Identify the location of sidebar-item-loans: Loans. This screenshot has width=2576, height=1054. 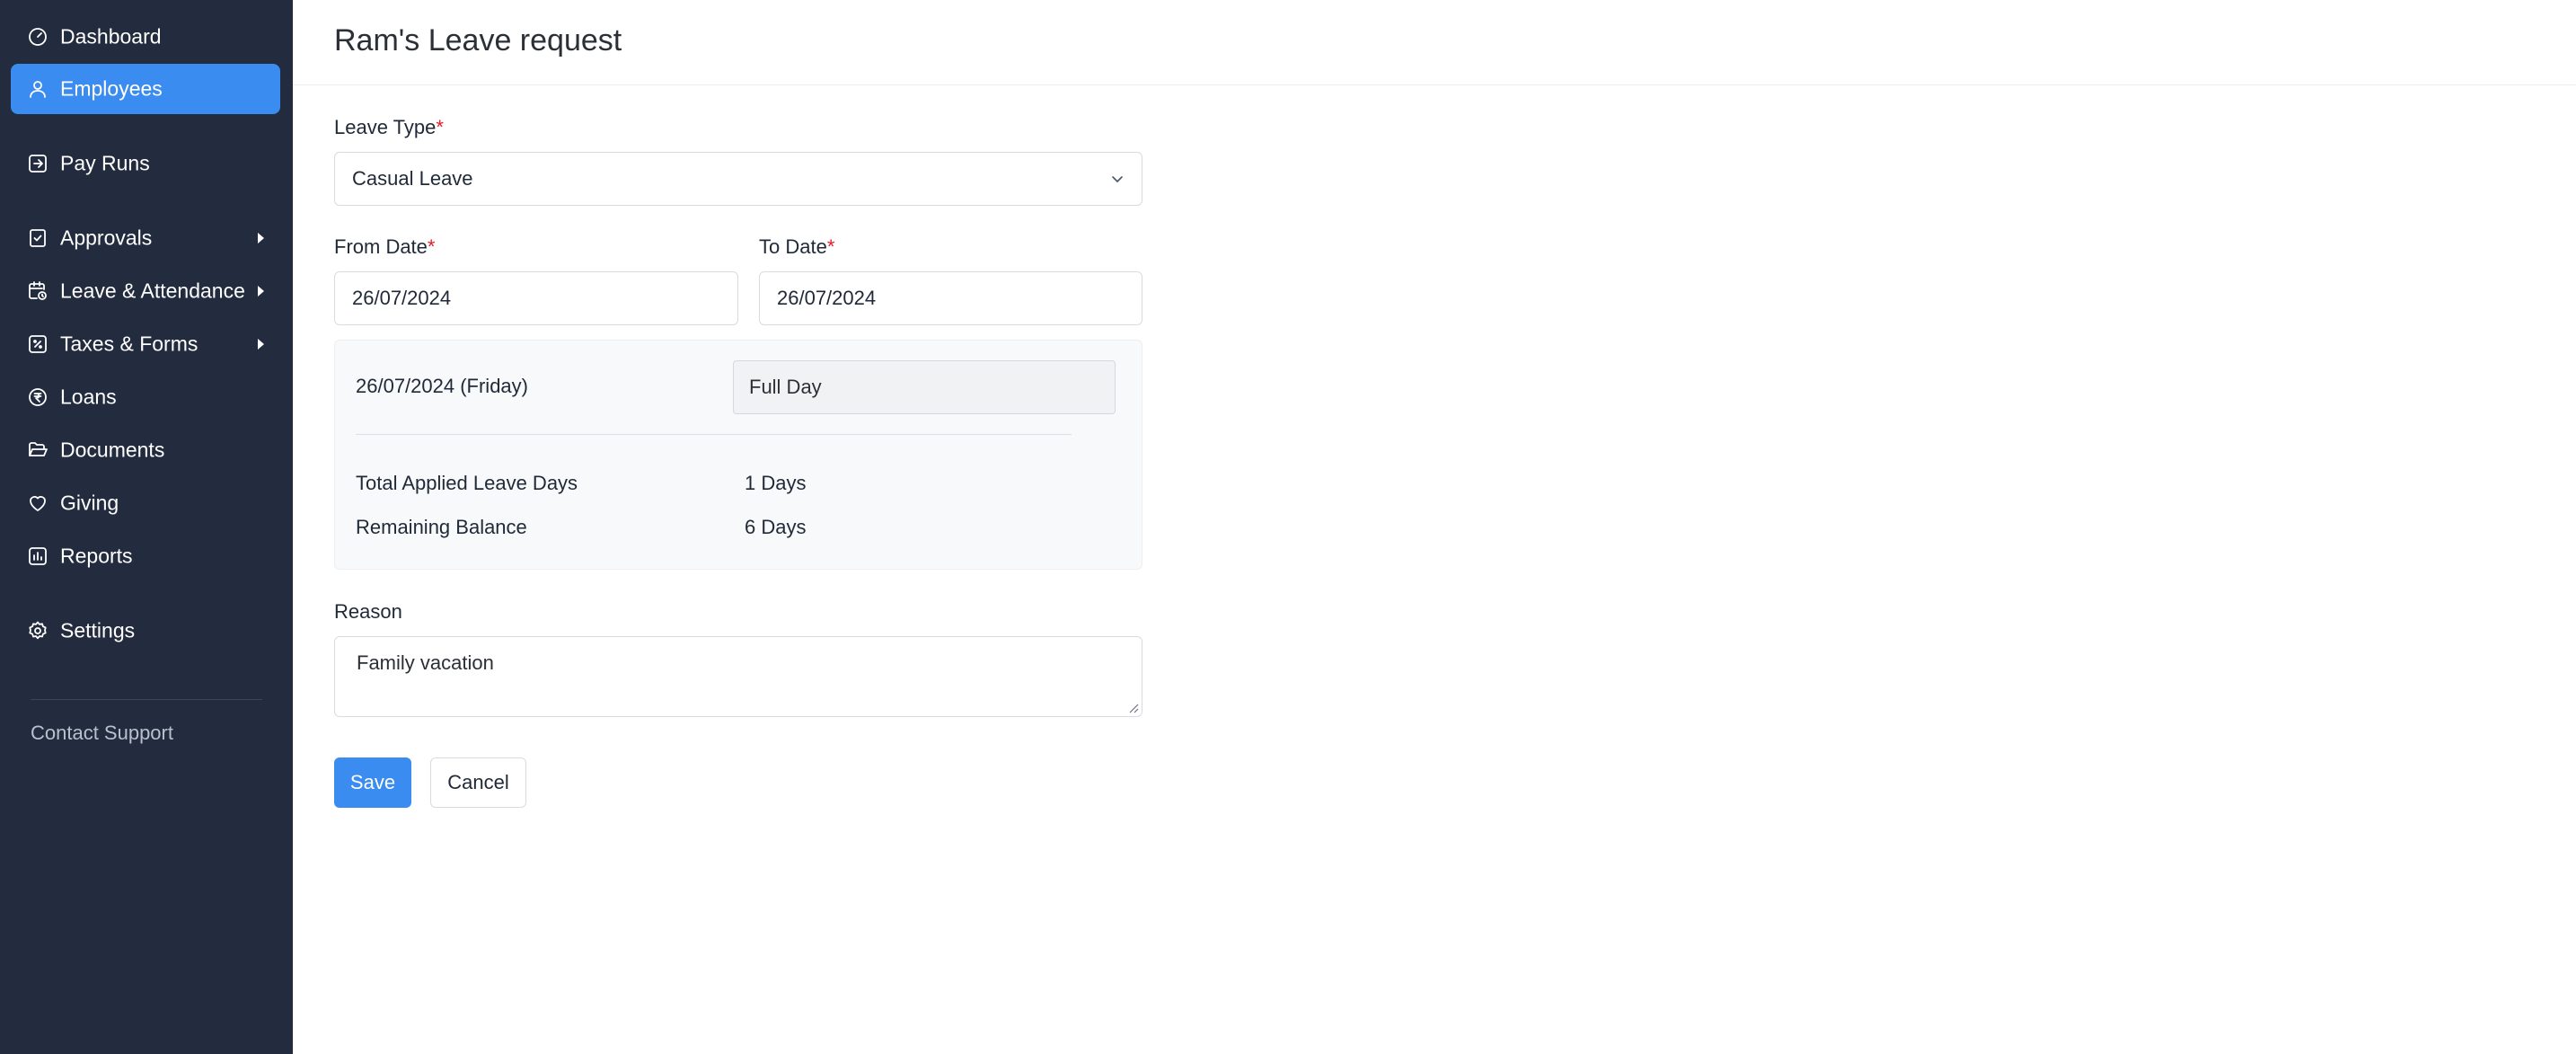
(145, 397).